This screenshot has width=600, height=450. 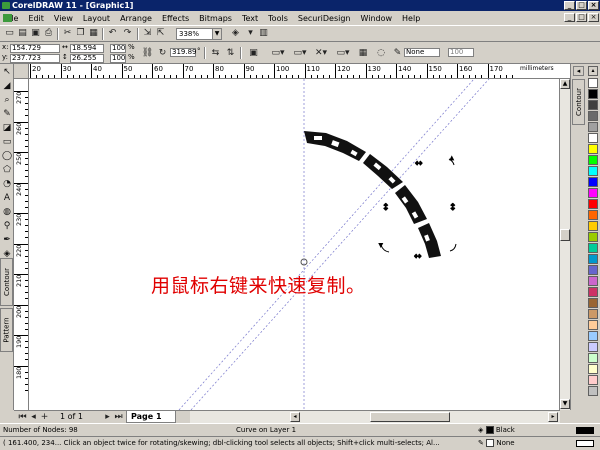 I want to click on break-apart-icon: ▦, so click(x=363, y=53).